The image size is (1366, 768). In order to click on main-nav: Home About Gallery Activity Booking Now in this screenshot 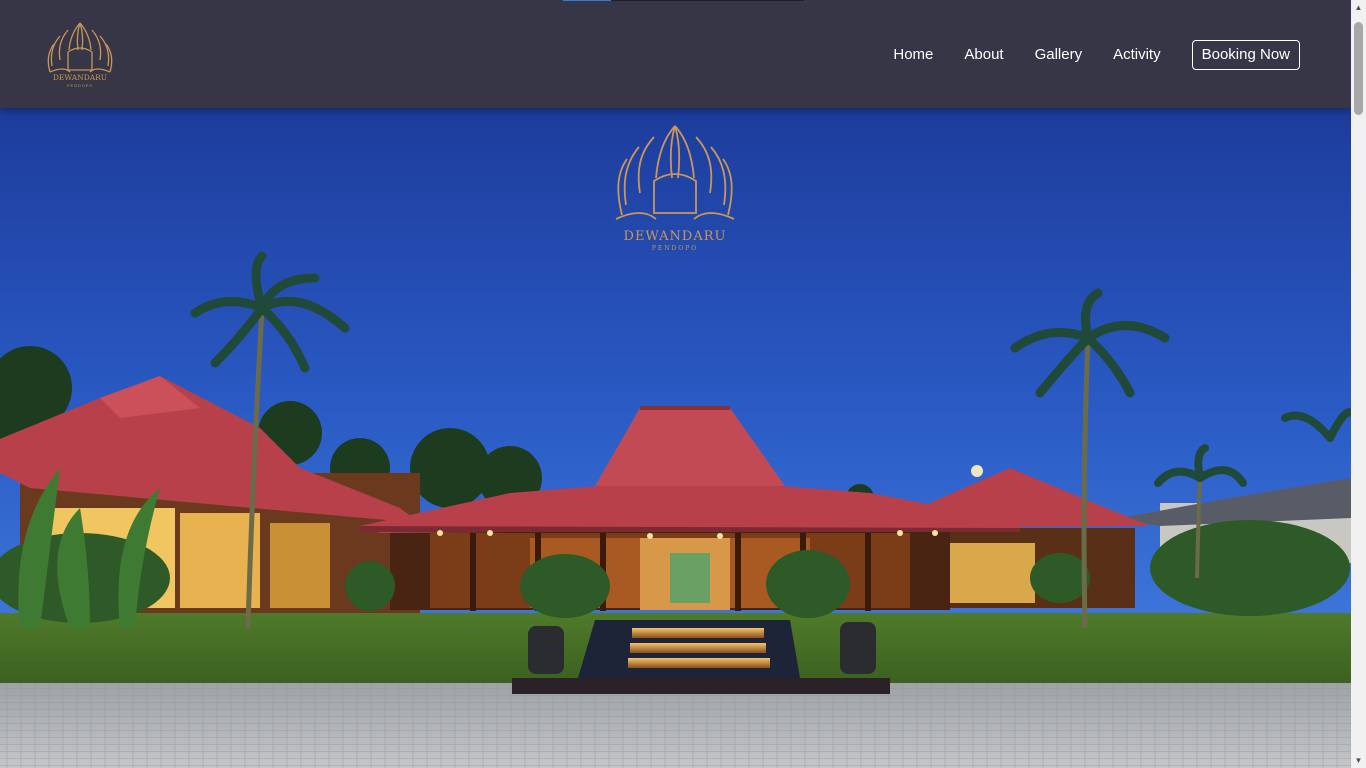, I will do `click(1081, 55)`.